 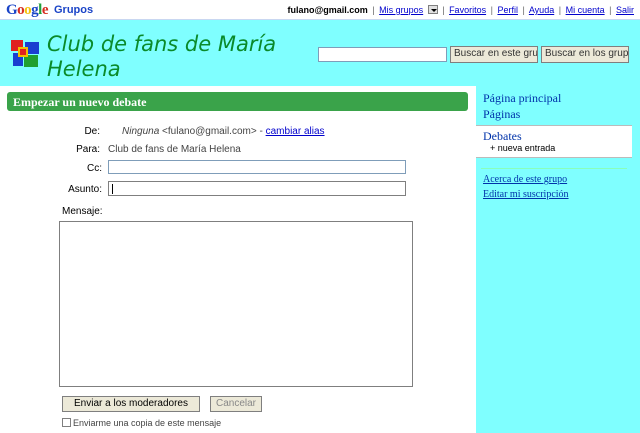 What do you see at coordinates (327, 10) in the screenshot?
I see `user-email: fulano@gmail.com` at bounding box center [327, 10].